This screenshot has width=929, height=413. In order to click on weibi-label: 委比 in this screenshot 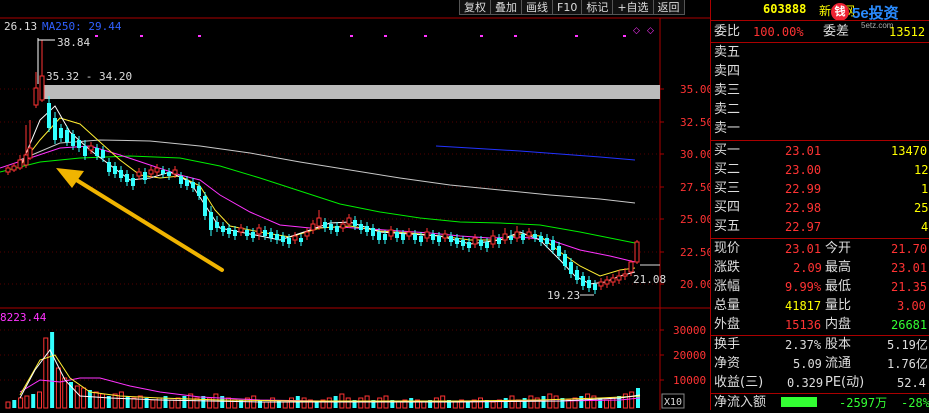, I will do `click(727, 31)`.